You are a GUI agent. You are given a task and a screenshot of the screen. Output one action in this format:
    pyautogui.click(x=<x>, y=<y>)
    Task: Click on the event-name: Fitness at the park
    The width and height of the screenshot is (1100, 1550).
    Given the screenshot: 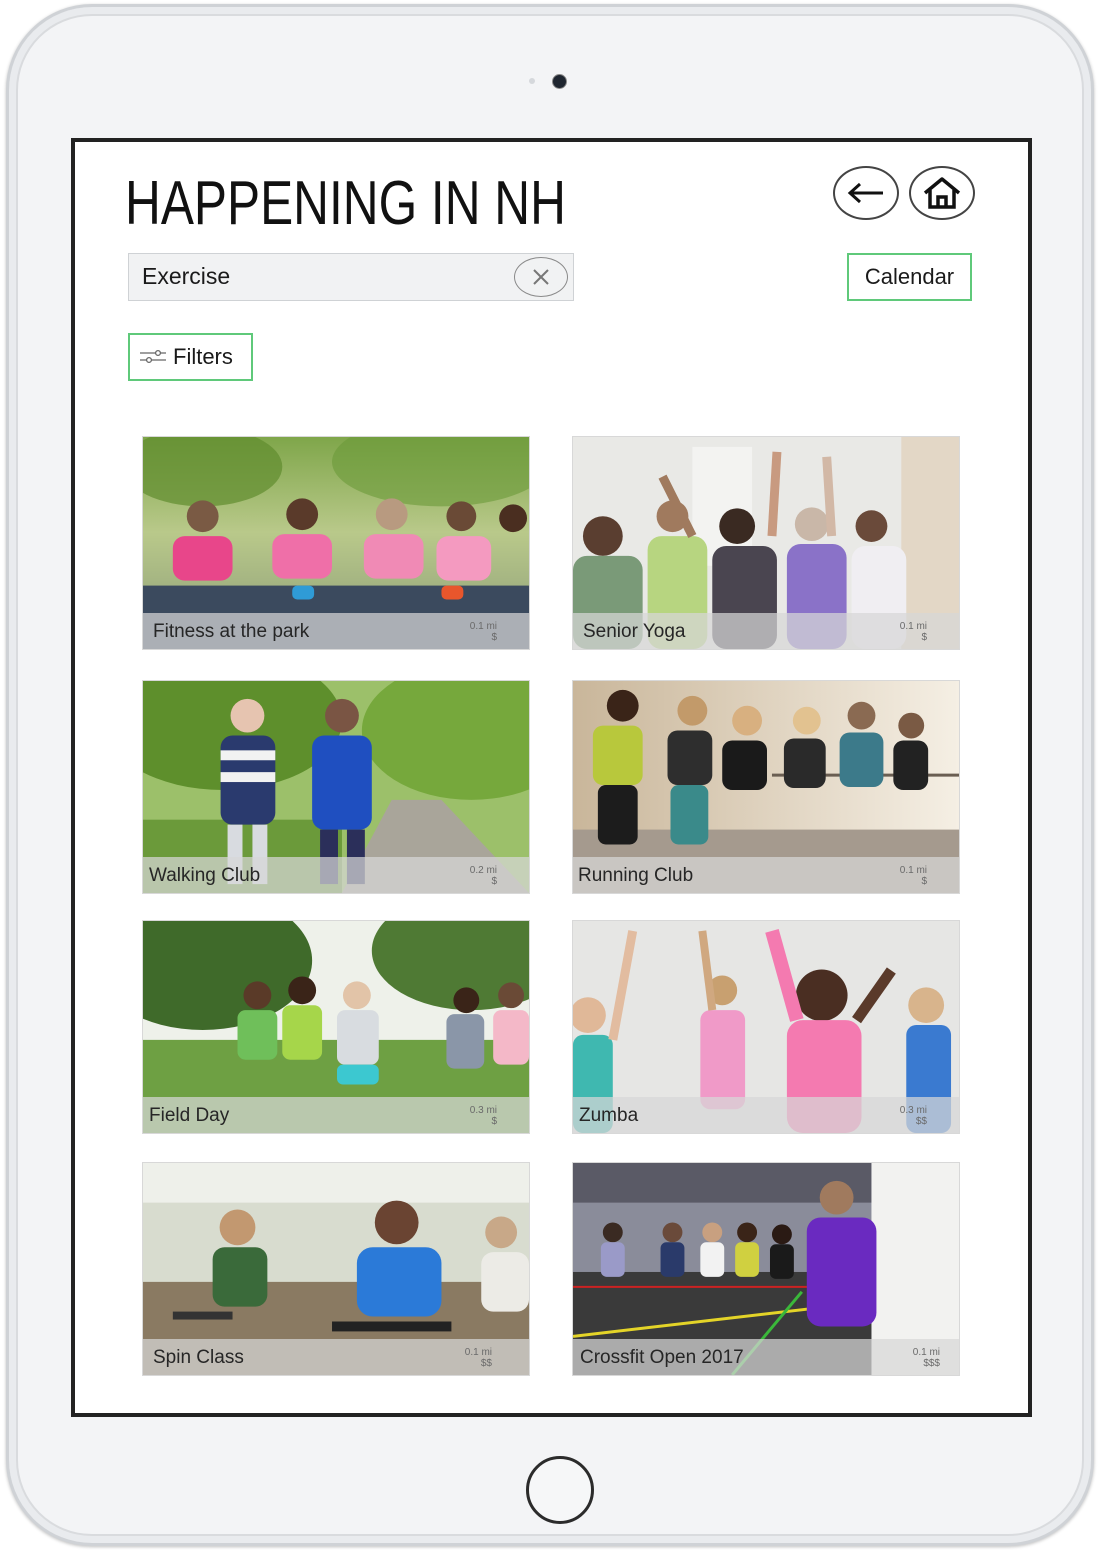 What is the action you would take?
    pyautogui.click(x=231, y=631)
    